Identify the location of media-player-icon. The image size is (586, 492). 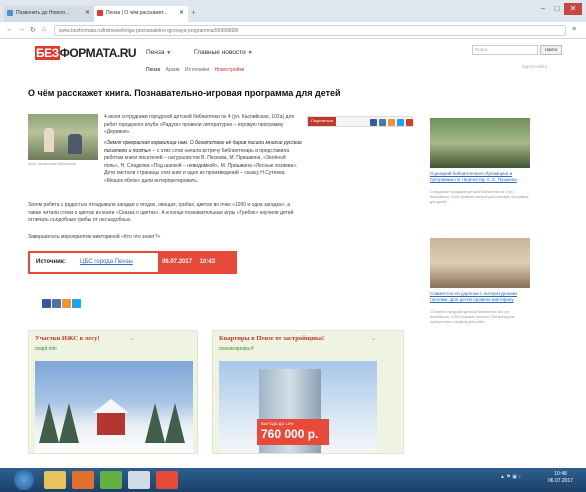
(83, 480).